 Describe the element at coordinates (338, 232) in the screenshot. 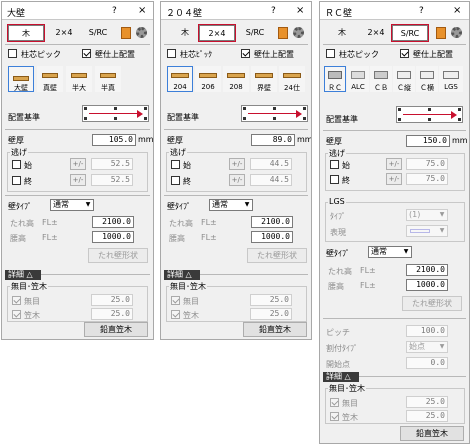

I see `lgs-surface-label: 表現` at that location.